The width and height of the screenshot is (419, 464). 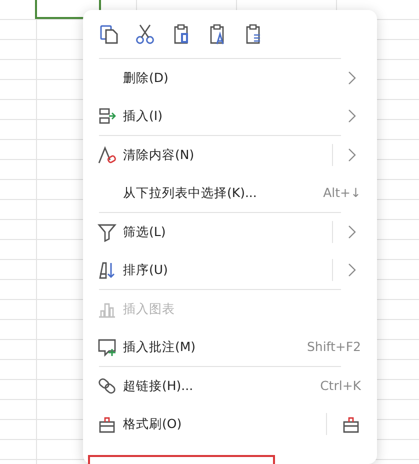 I want to click on copy-icon, so click(x=109, y=34).